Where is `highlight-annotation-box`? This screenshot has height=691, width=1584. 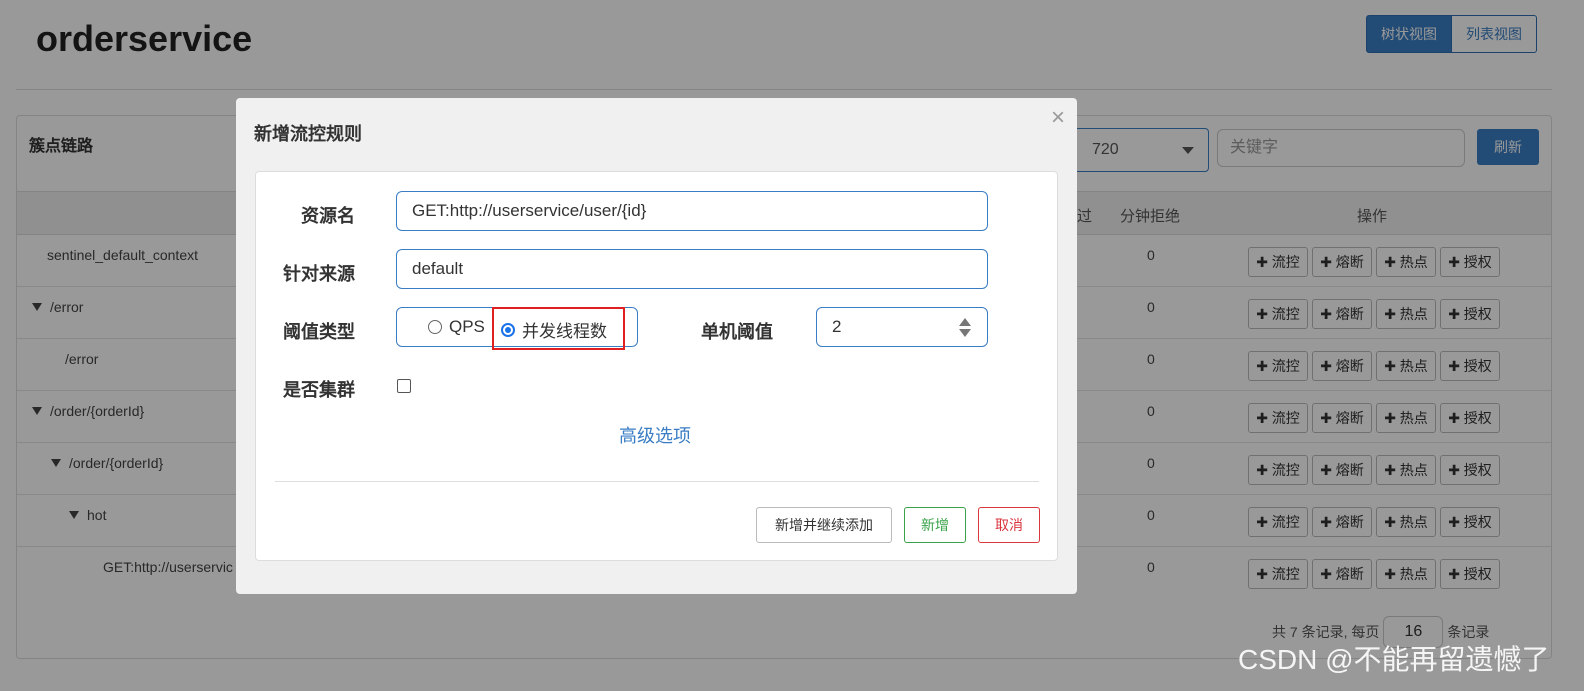 highlight-annotation-box is located at coordinates (558, 328).